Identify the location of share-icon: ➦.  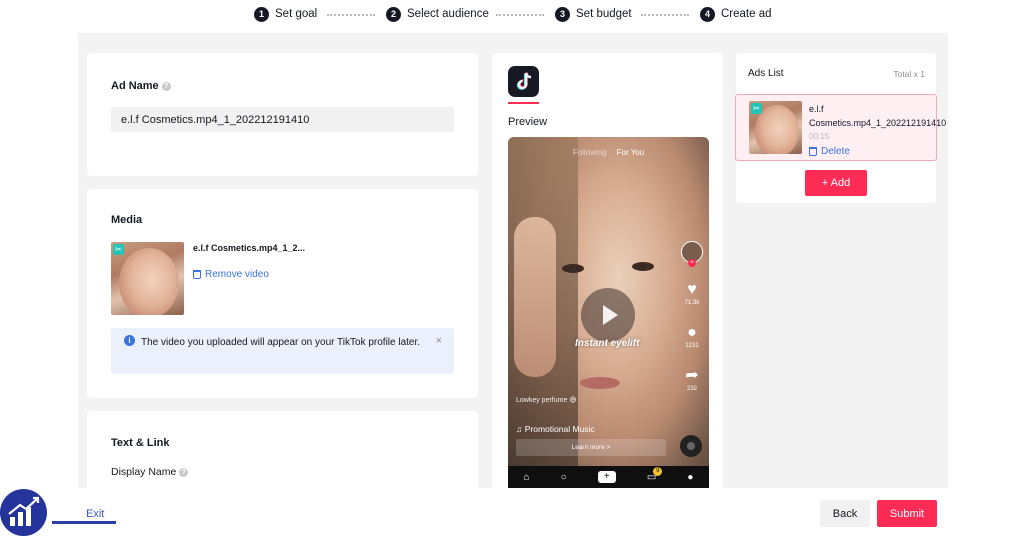
(692, 376).